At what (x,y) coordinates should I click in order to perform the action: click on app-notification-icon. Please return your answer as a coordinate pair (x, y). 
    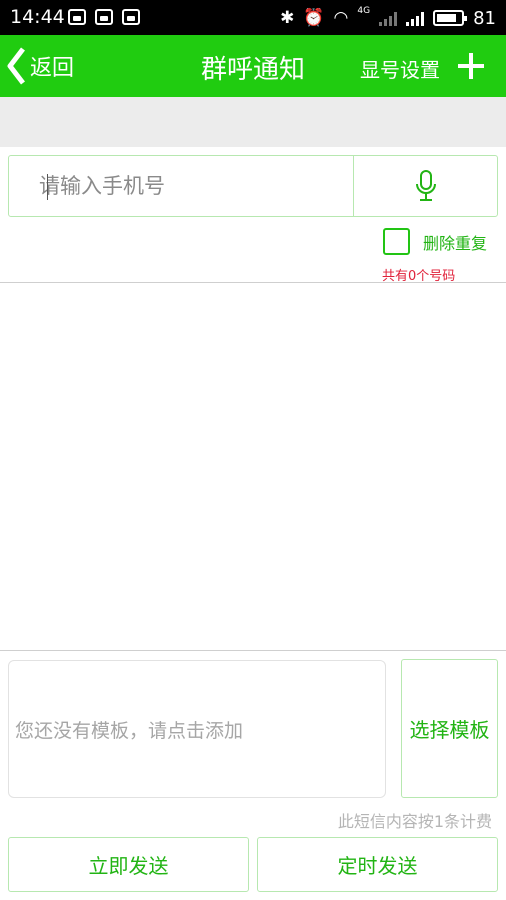
    Looking at the image, I should click on (77, 17).